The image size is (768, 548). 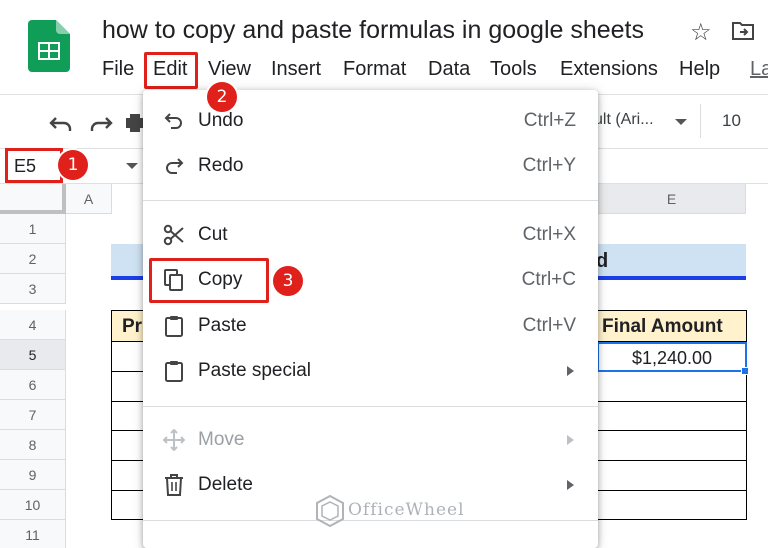 What do you see at coordinates (406, 510) in the screenshot?
I see `watermark-text: OfficeWheel` at bounding box center [406, 510].